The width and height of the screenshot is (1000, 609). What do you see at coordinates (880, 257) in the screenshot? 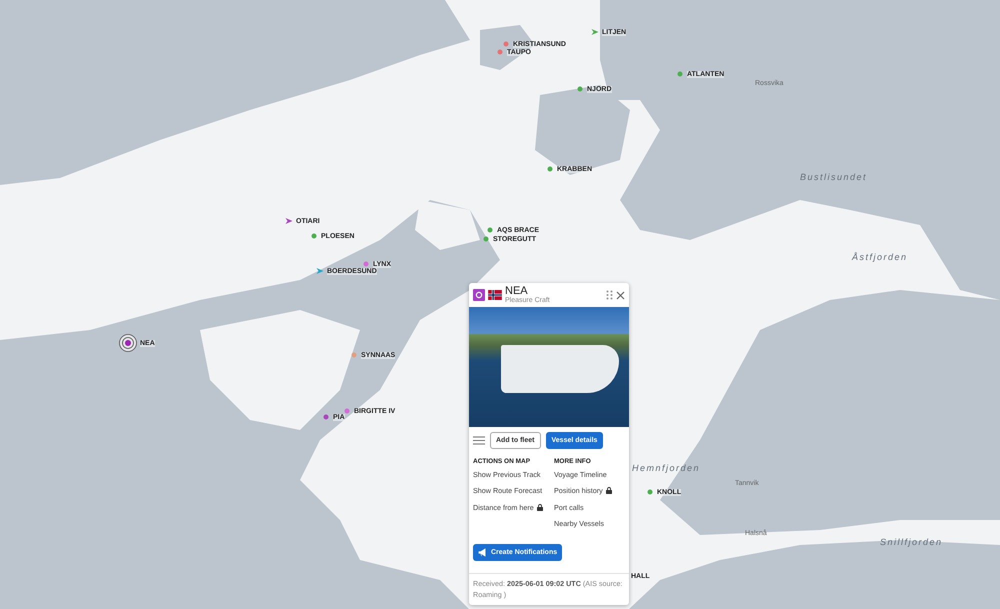
I see `place-label: Åstfjorden` at bounding box center [880, 257].